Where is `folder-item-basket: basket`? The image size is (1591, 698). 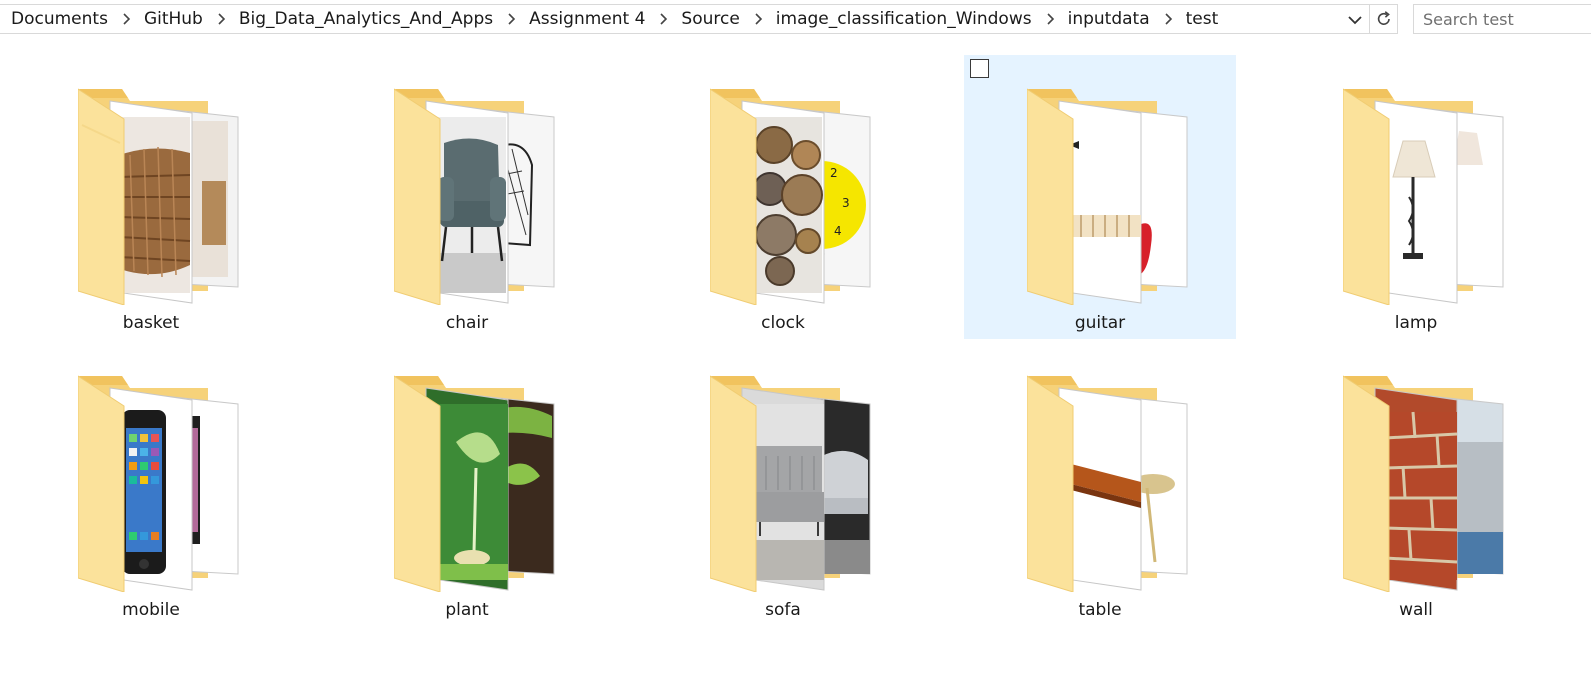 folder-item-basket: basket is located at coordinates (151, 197).